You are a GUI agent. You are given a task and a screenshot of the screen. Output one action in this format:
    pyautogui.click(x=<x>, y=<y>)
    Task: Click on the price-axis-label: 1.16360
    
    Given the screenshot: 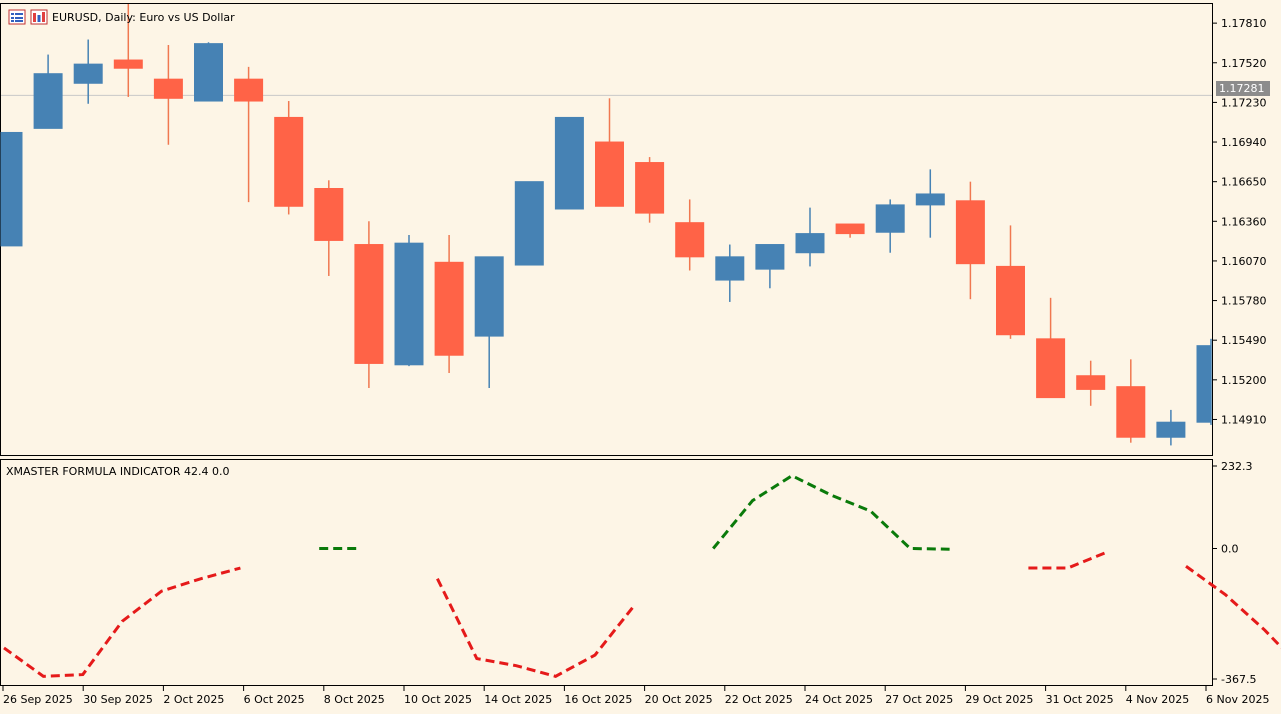 What is the action you would take?
    pyautogui.click(x=1244, y=221)
    